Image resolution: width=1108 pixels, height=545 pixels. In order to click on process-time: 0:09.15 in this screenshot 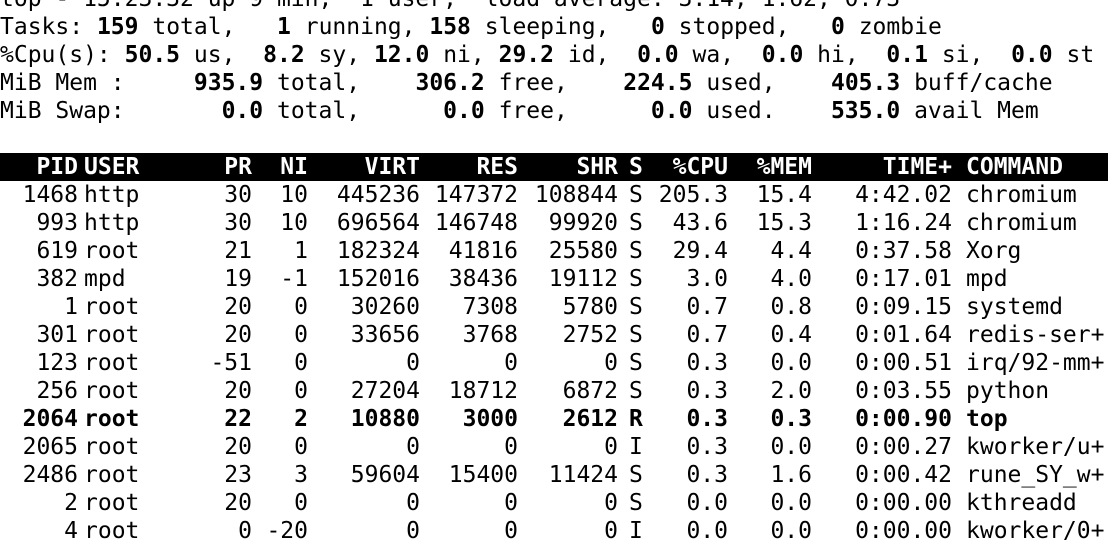, I will do `click(903, 307)`.